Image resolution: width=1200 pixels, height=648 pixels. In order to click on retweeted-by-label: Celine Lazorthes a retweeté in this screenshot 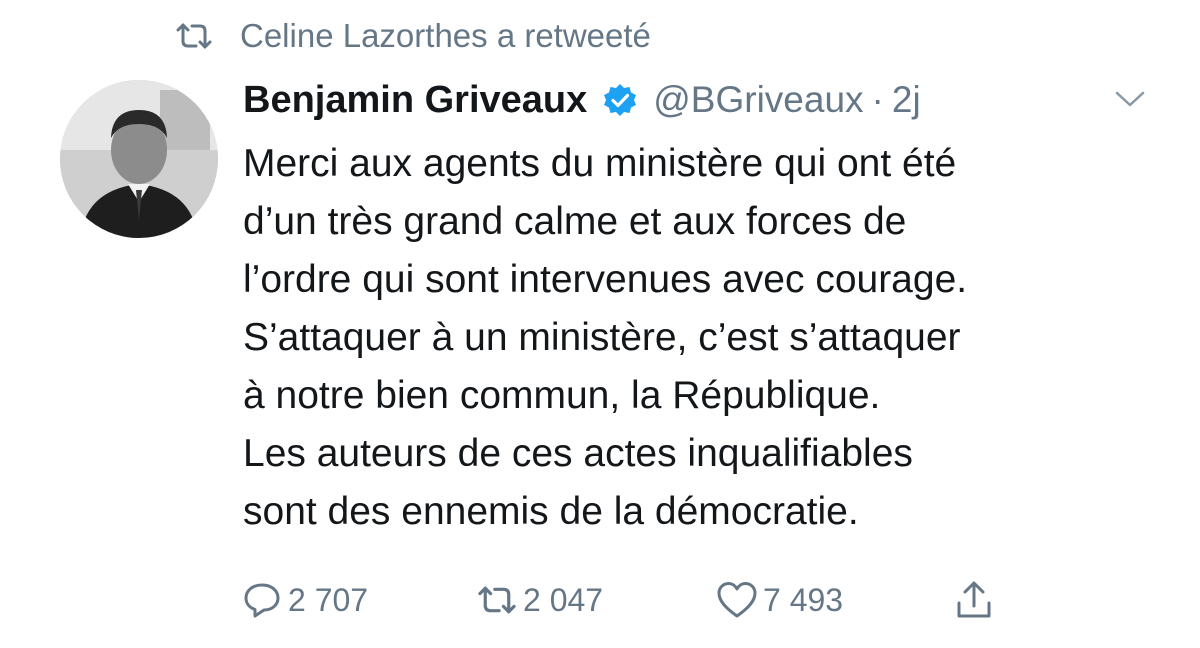, I will do `click(445, 36)`.